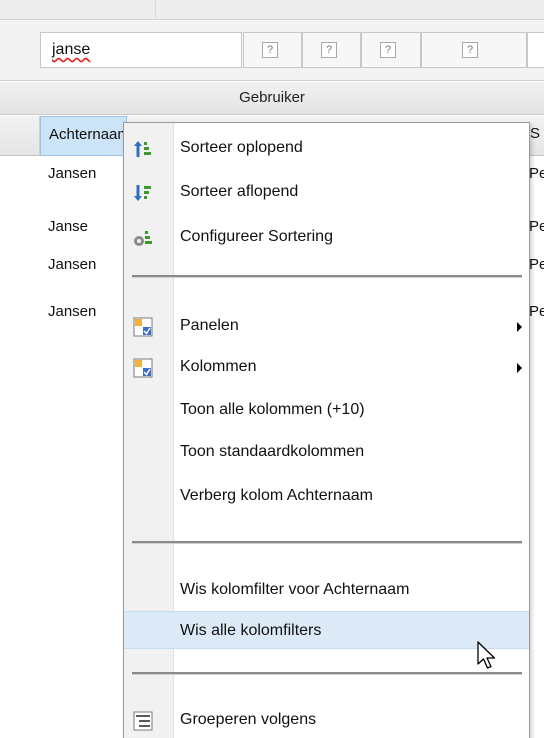 The height and width of the screenshot is (738, 544). I want to click on column-header-achternaam: Achternaam, so click(83, 136).